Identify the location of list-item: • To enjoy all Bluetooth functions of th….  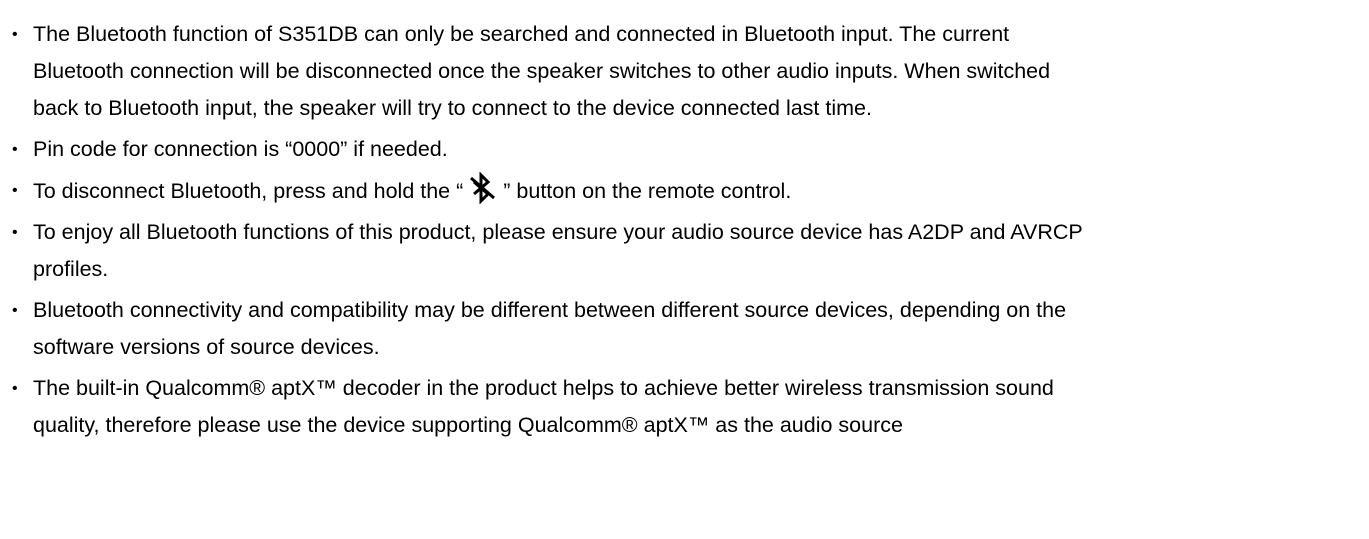
(670, 251).